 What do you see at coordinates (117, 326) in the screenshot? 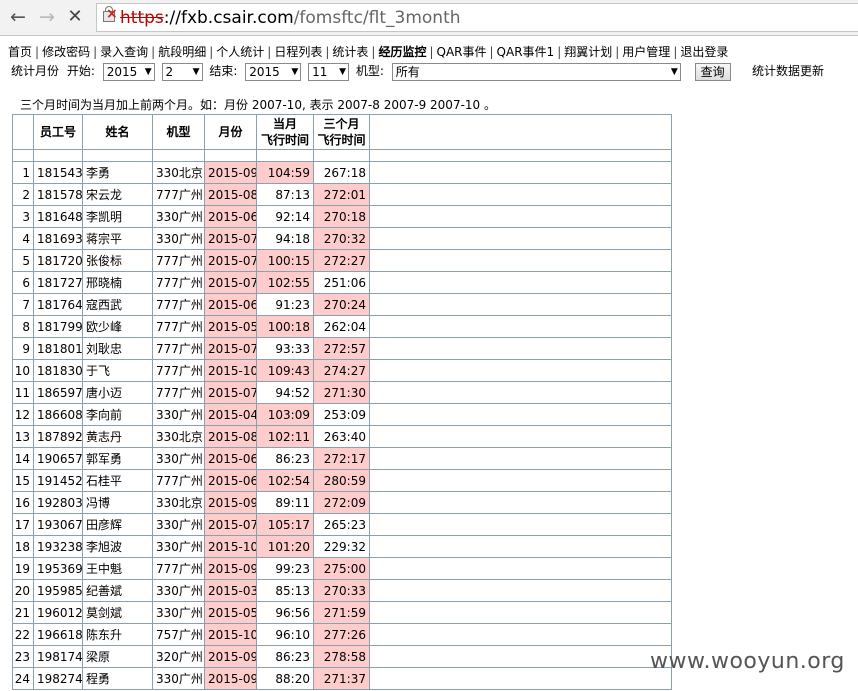
I see `name-cell: 欧少峰` at bounding box center [117, 326].